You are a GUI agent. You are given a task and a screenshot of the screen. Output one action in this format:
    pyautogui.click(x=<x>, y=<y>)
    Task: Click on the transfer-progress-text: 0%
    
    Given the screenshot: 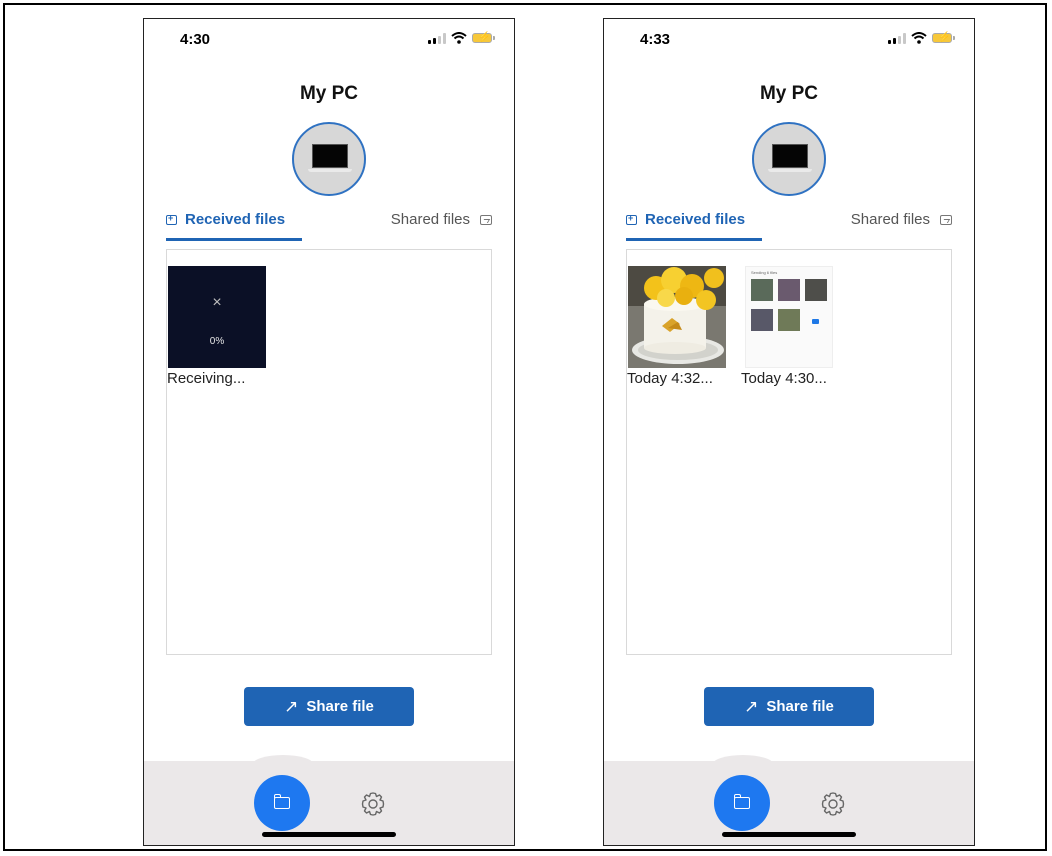 What is the action you would take?
    pyautogui.click(x=217, y=341)
    